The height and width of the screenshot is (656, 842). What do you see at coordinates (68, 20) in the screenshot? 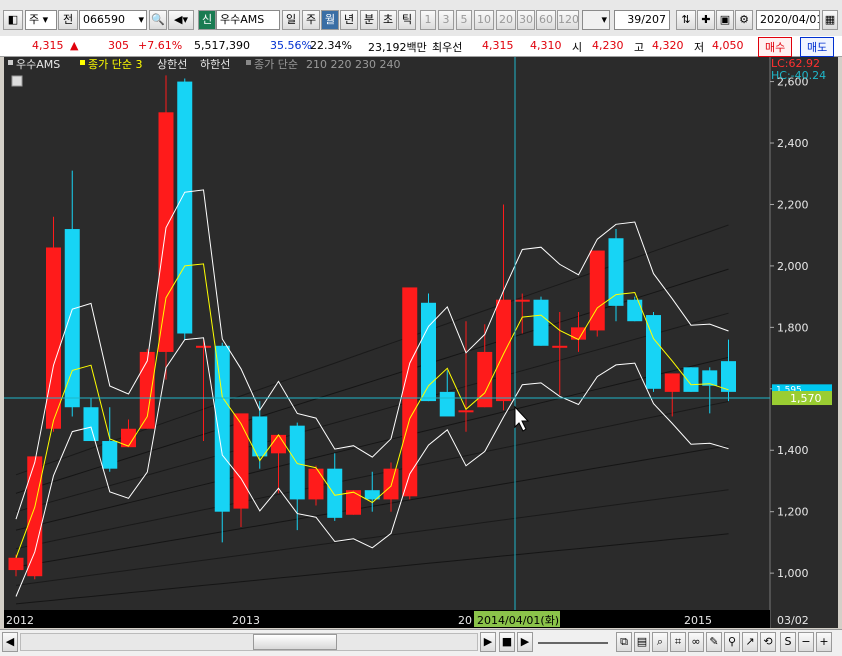
I see `prev-button: 전` at bounding box center [68, 20].